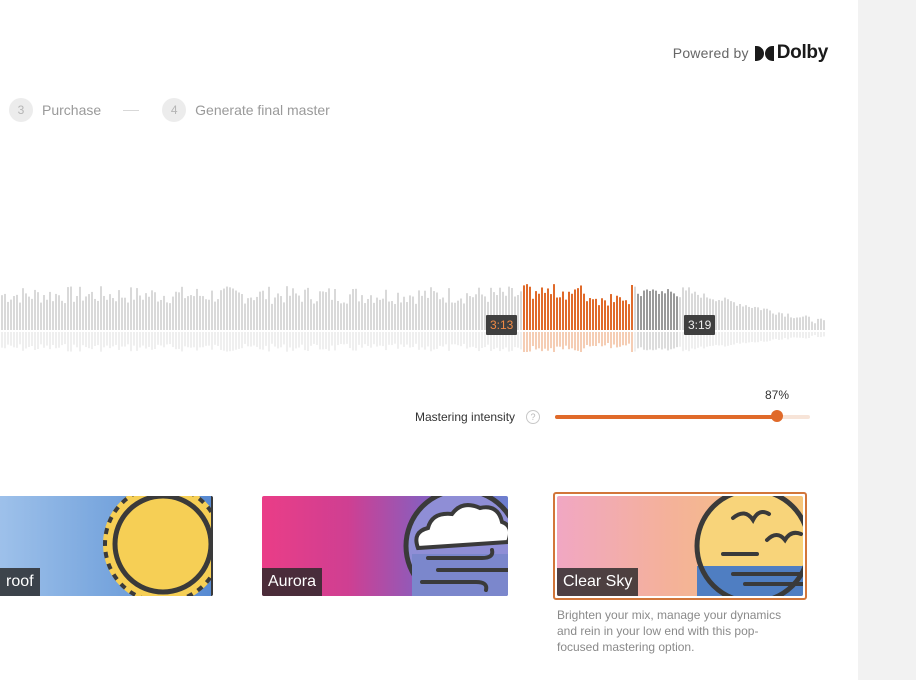  I want to click on step-number: 4, so click(174, 110).